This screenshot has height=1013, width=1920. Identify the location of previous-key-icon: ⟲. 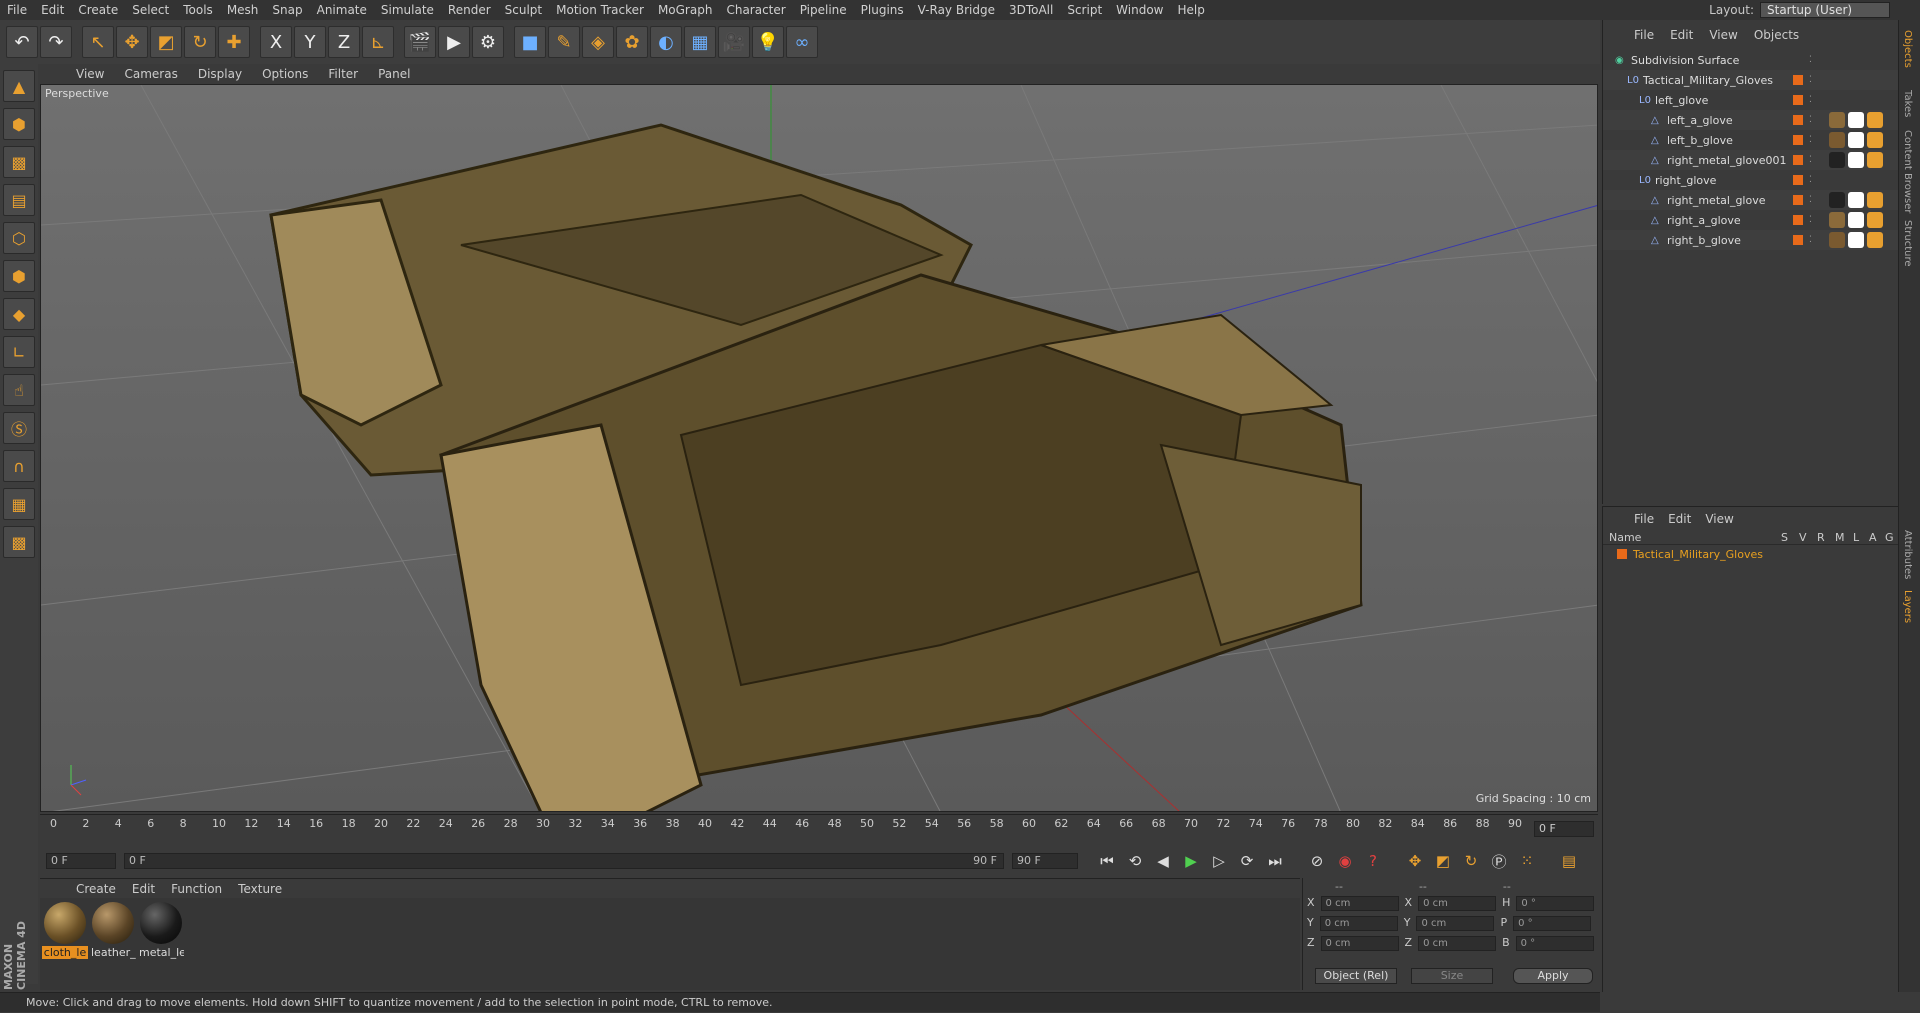
(1135, 861).